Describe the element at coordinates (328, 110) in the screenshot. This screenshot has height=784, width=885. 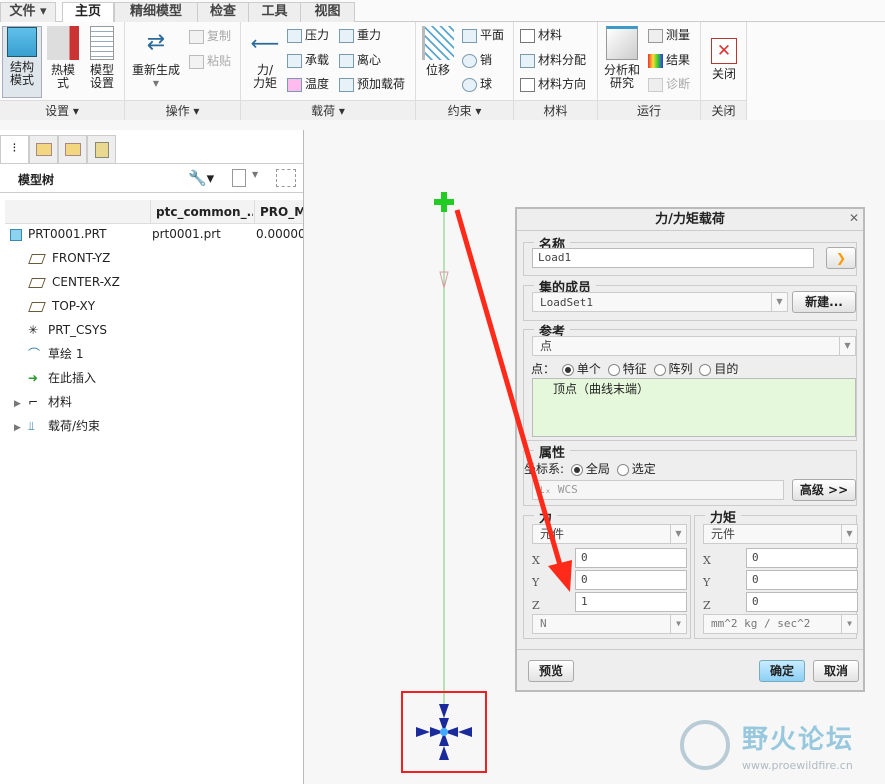
I see `group-label-loads: 载荷 ▾` at that location.